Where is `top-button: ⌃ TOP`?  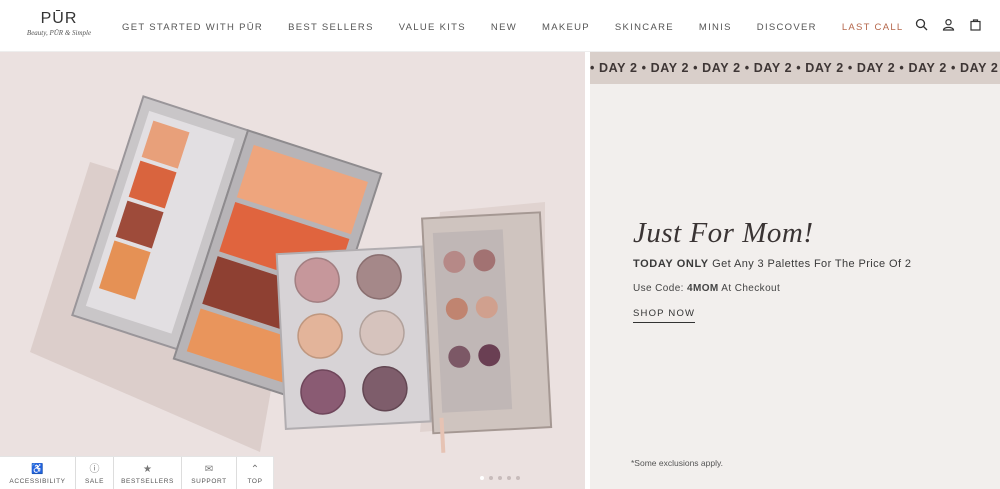
top-button: ⌃ TOP is located at coordinates (255, 473).